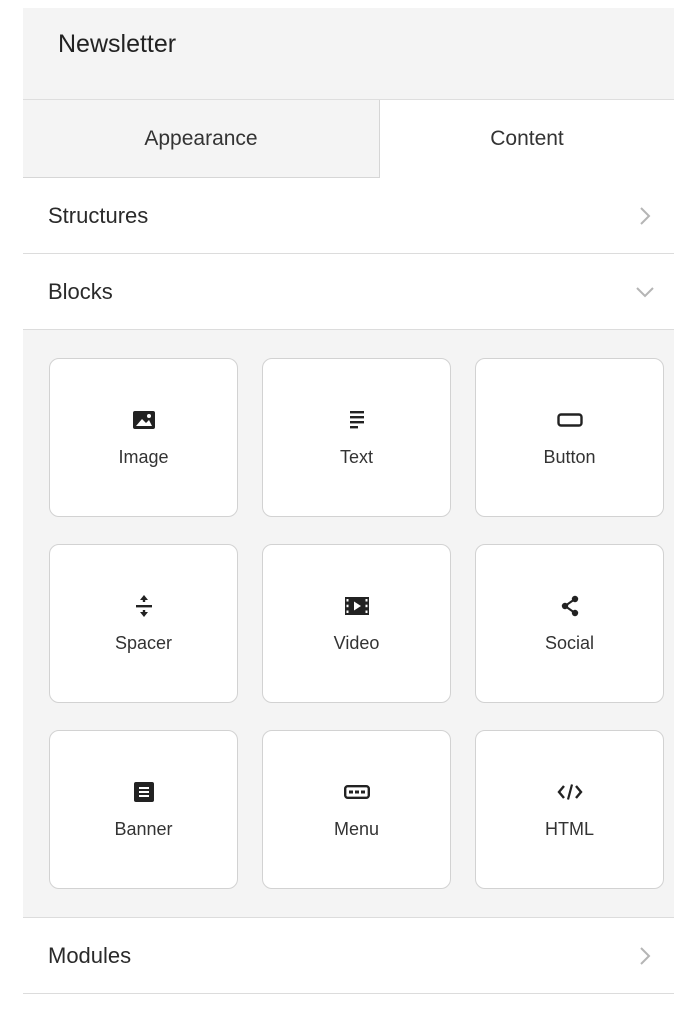 This screenshot has width=674, height=1018. What do you see at coordinates (356, 457) in the screenshot?
I see `block-label: Text` at bounding box center [356, 457].